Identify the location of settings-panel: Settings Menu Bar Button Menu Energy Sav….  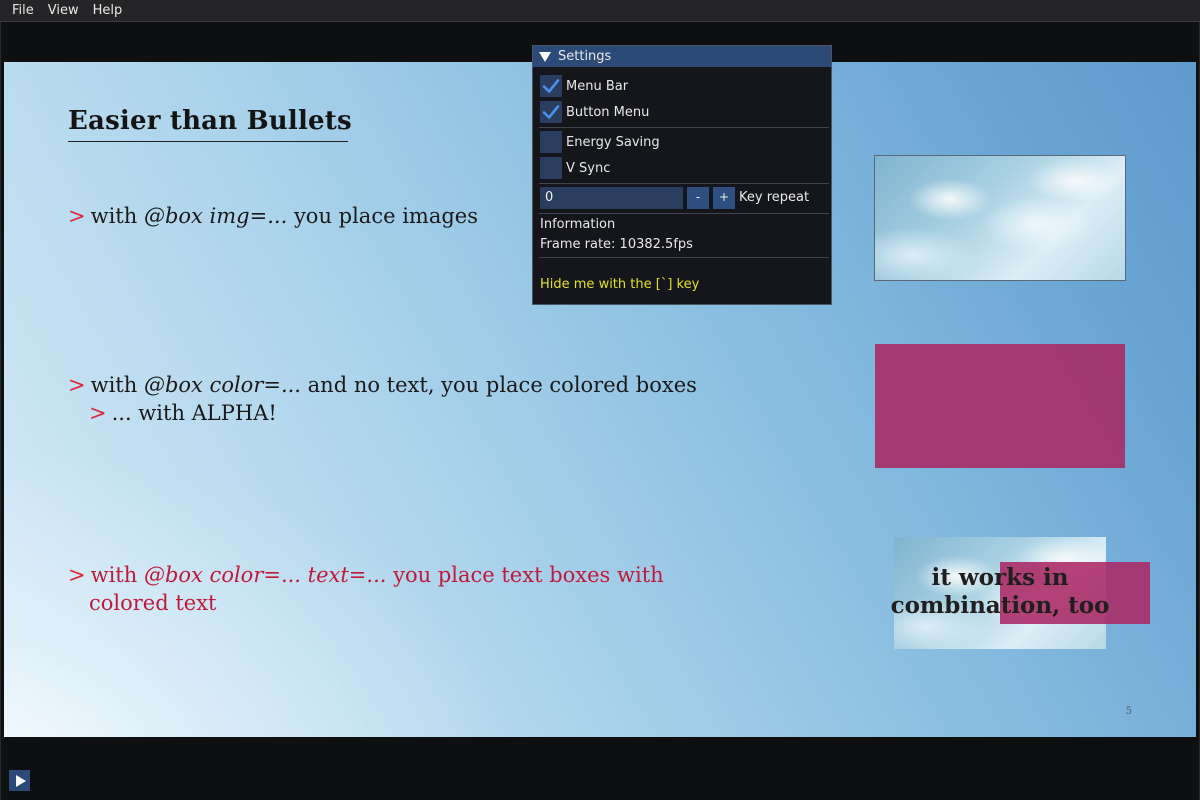
(682, 175).